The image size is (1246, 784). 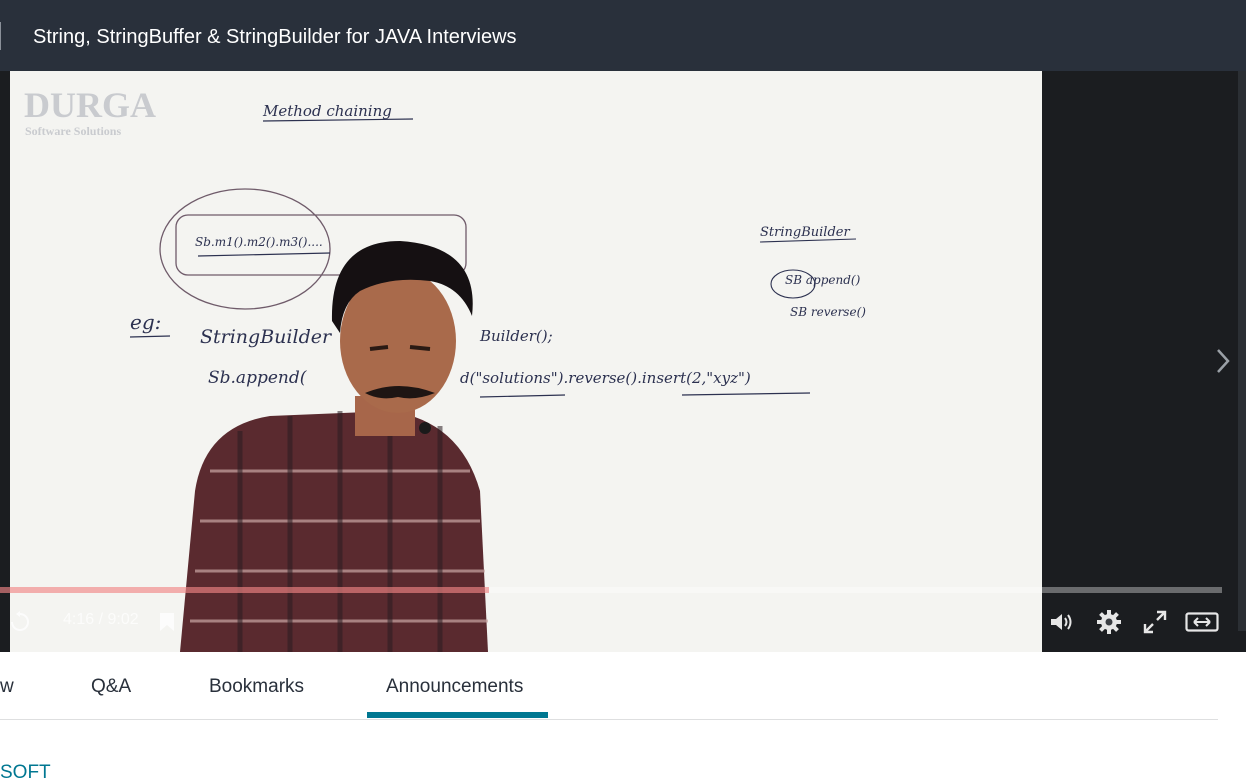 What do you see at coordinates (90, 105) in the screenshot?
I see `watermark-brand: DURGA` at bounding box center [90, 105].